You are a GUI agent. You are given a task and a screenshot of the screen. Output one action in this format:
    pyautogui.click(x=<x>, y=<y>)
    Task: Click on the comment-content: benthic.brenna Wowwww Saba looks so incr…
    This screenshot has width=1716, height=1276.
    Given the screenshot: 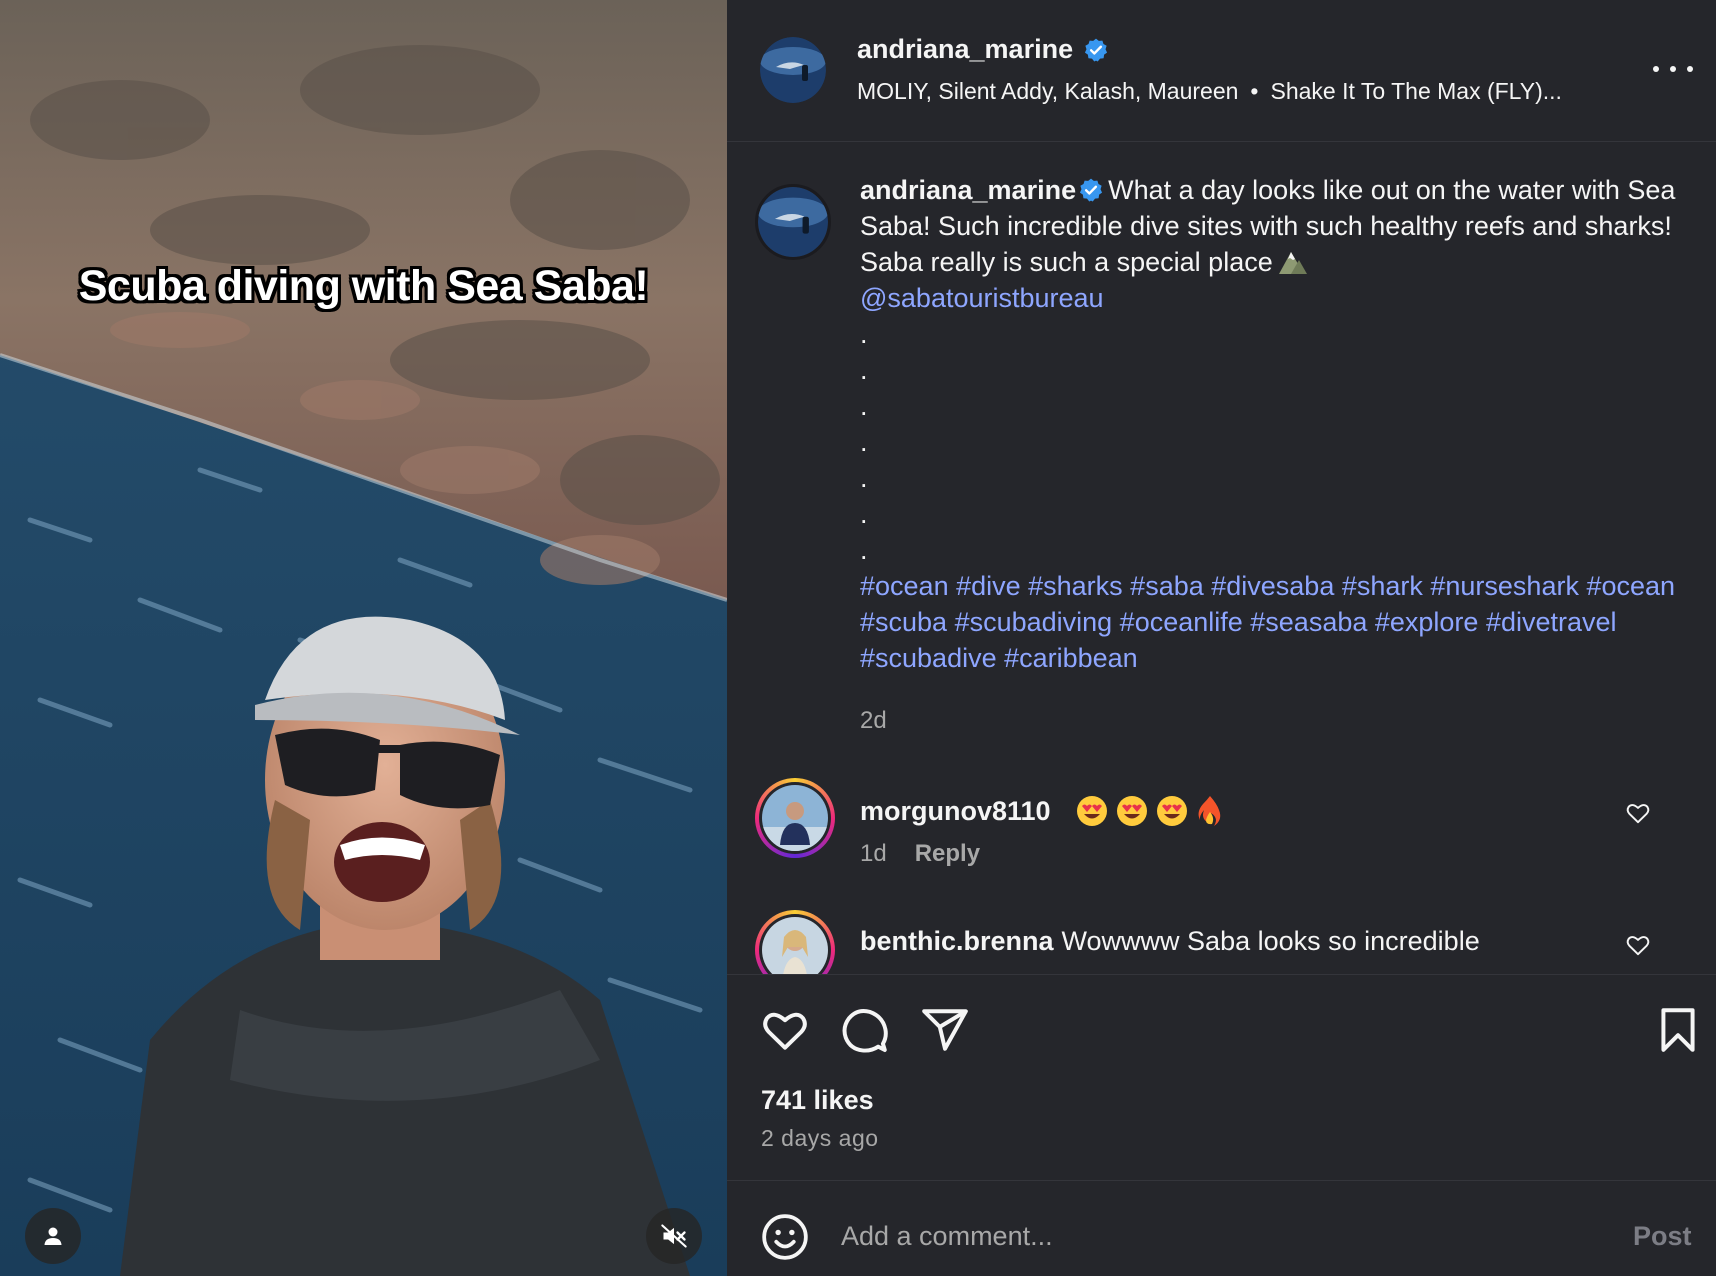 What is the action you would take?
    pyautogui.click(x=1170, y=941)
    